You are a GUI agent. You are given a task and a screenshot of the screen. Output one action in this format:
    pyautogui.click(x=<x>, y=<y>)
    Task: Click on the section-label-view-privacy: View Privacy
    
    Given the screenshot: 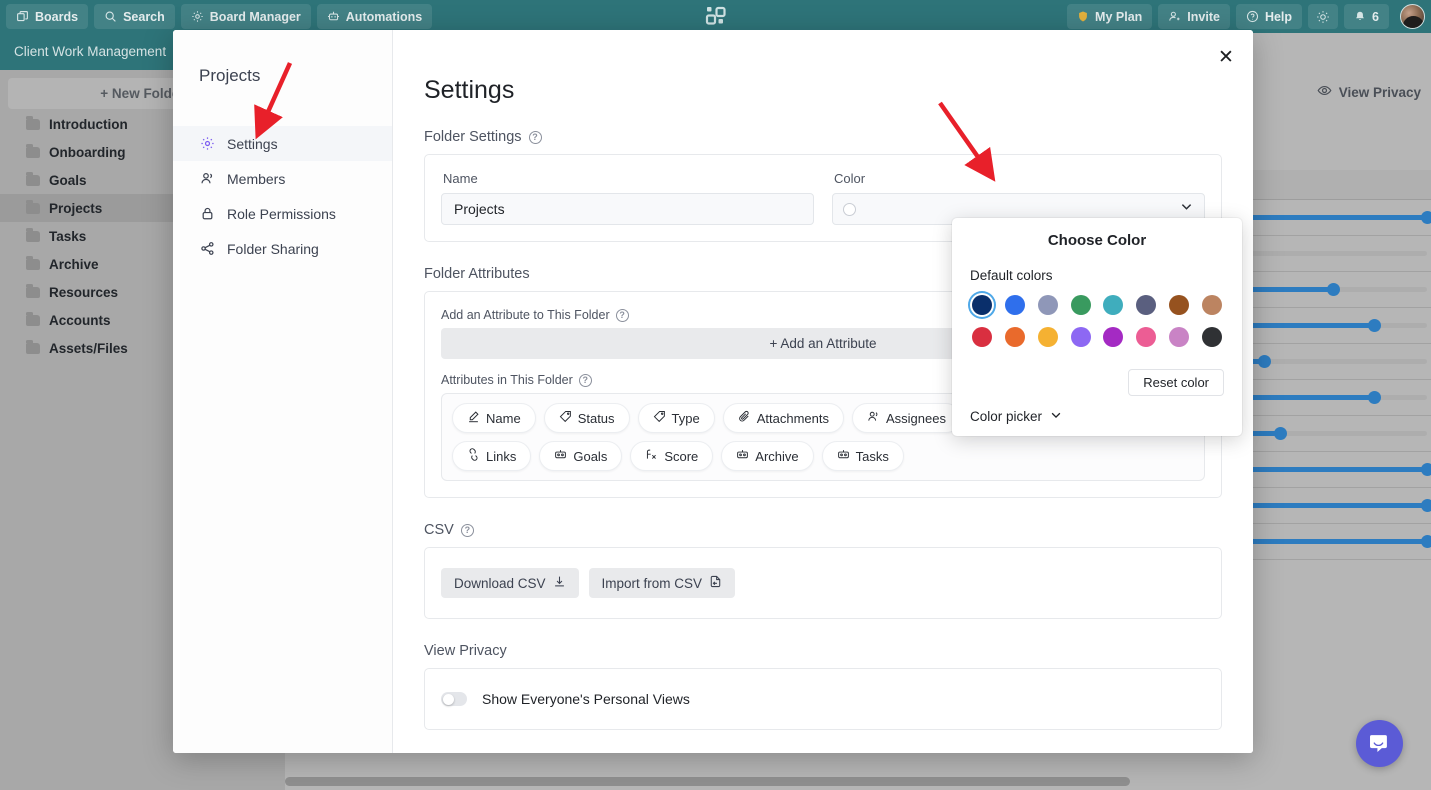 What is the action you would take?
    pyautogui.click(x=823, y=651)
    